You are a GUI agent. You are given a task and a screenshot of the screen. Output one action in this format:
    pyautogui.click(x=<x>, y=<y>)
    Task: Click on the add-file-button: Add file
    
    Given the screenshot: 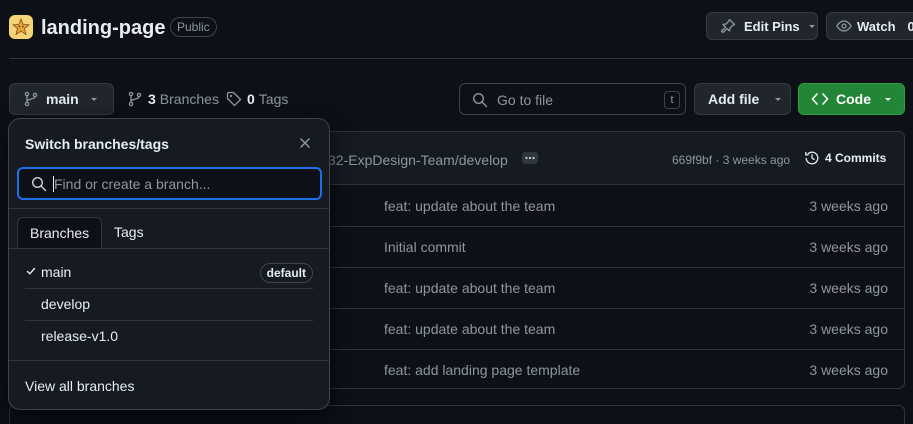 What is the action you would take?
    pyautogui.click(x=742, y=99)
    